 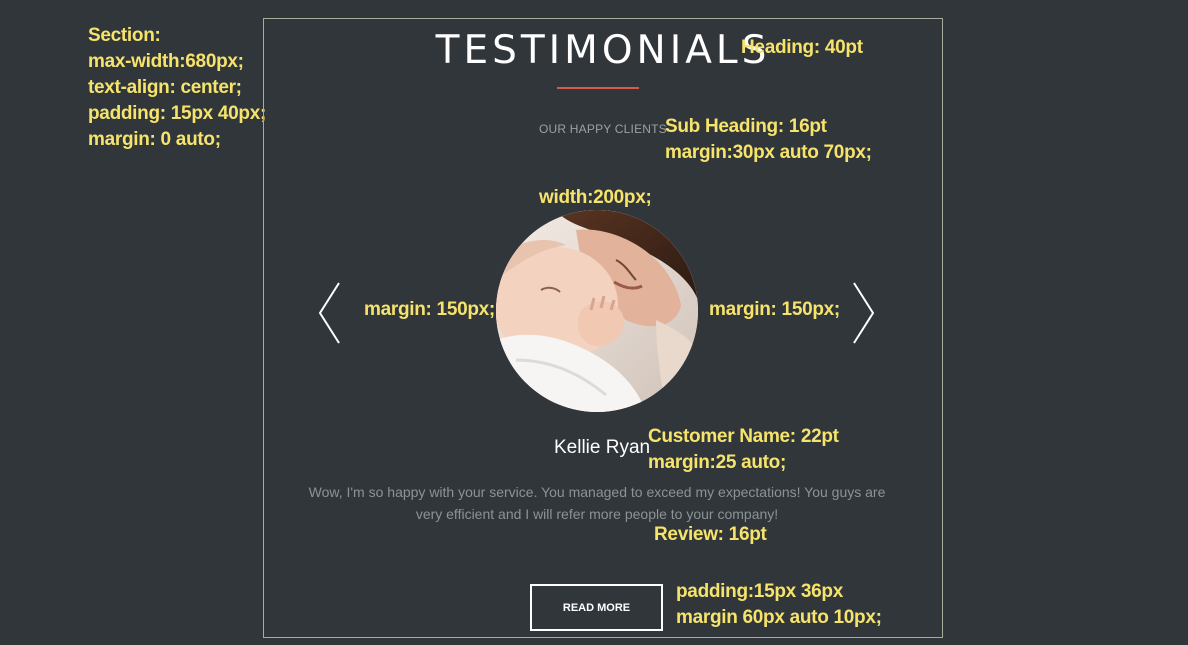 What do you see at coordinates (768, 140) in the screenshot?
I see `subheading-spec-annotation: Sub Heading: 16pt margin:30px auto 70px;` at bounding box center [768, 140].